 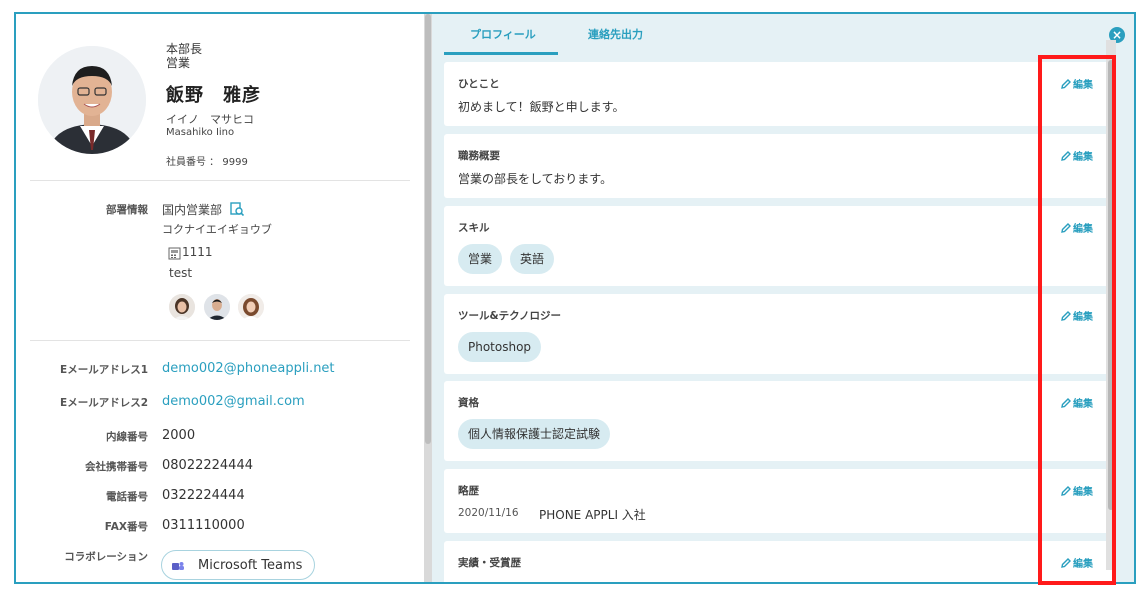 I want to click on active-tab-indicator, so click(x=501, y=53).